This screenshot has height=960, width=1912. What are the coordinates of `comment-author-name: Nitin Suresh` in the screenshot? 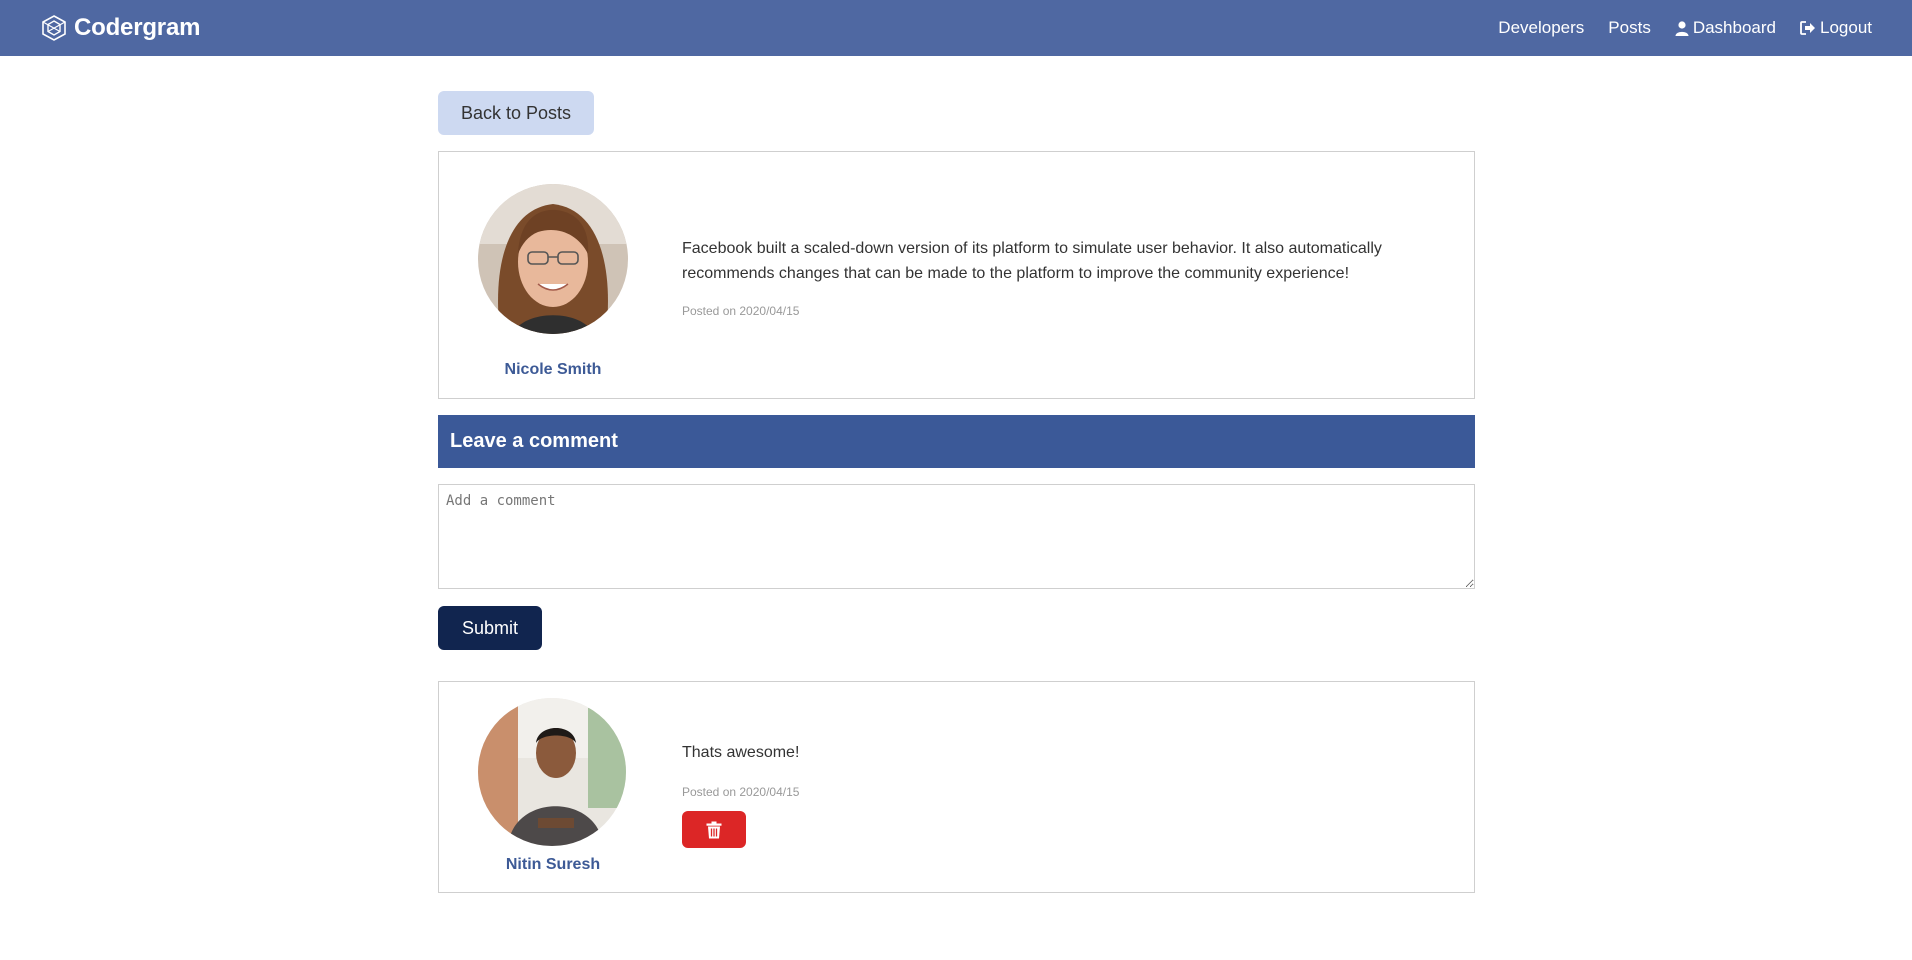 It's located at (553, 865).